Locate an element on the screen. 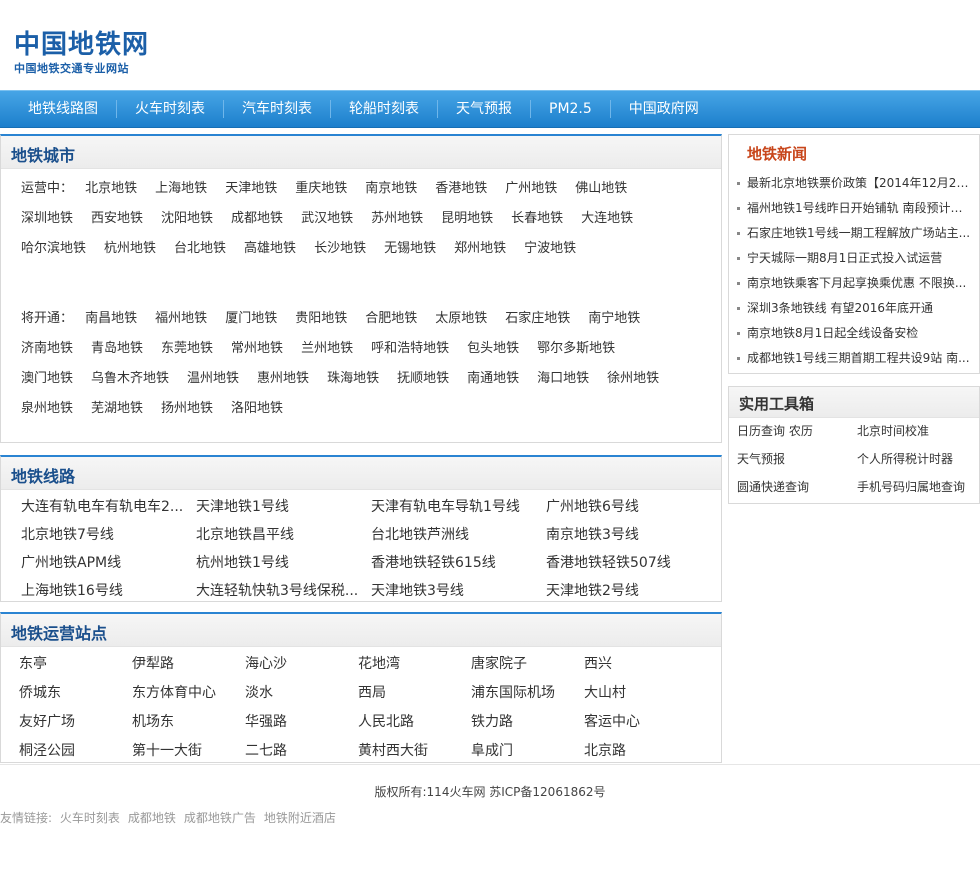 This screenshot has width=980, height=891. city-link: 澳门地铁 is located at coordinates (47, 378).